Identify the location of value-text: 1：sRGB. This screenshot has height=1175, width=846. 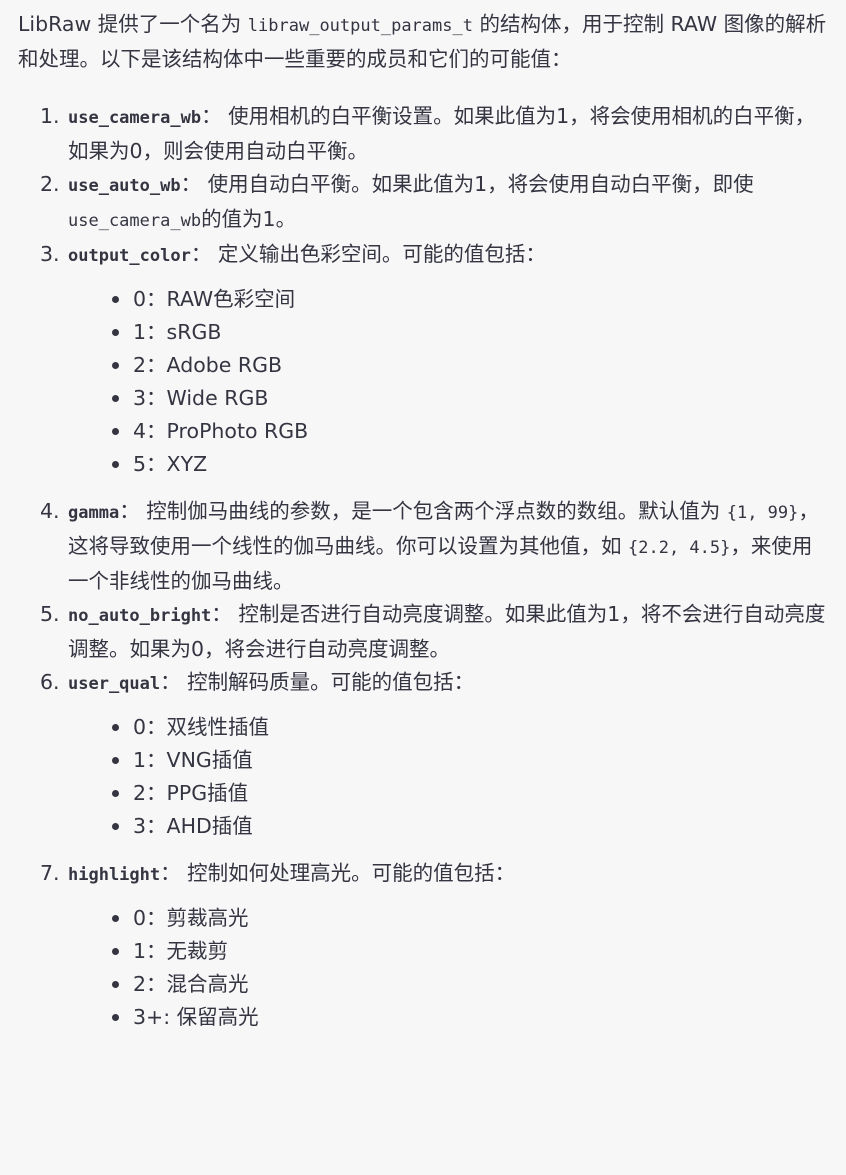
(177, 332).